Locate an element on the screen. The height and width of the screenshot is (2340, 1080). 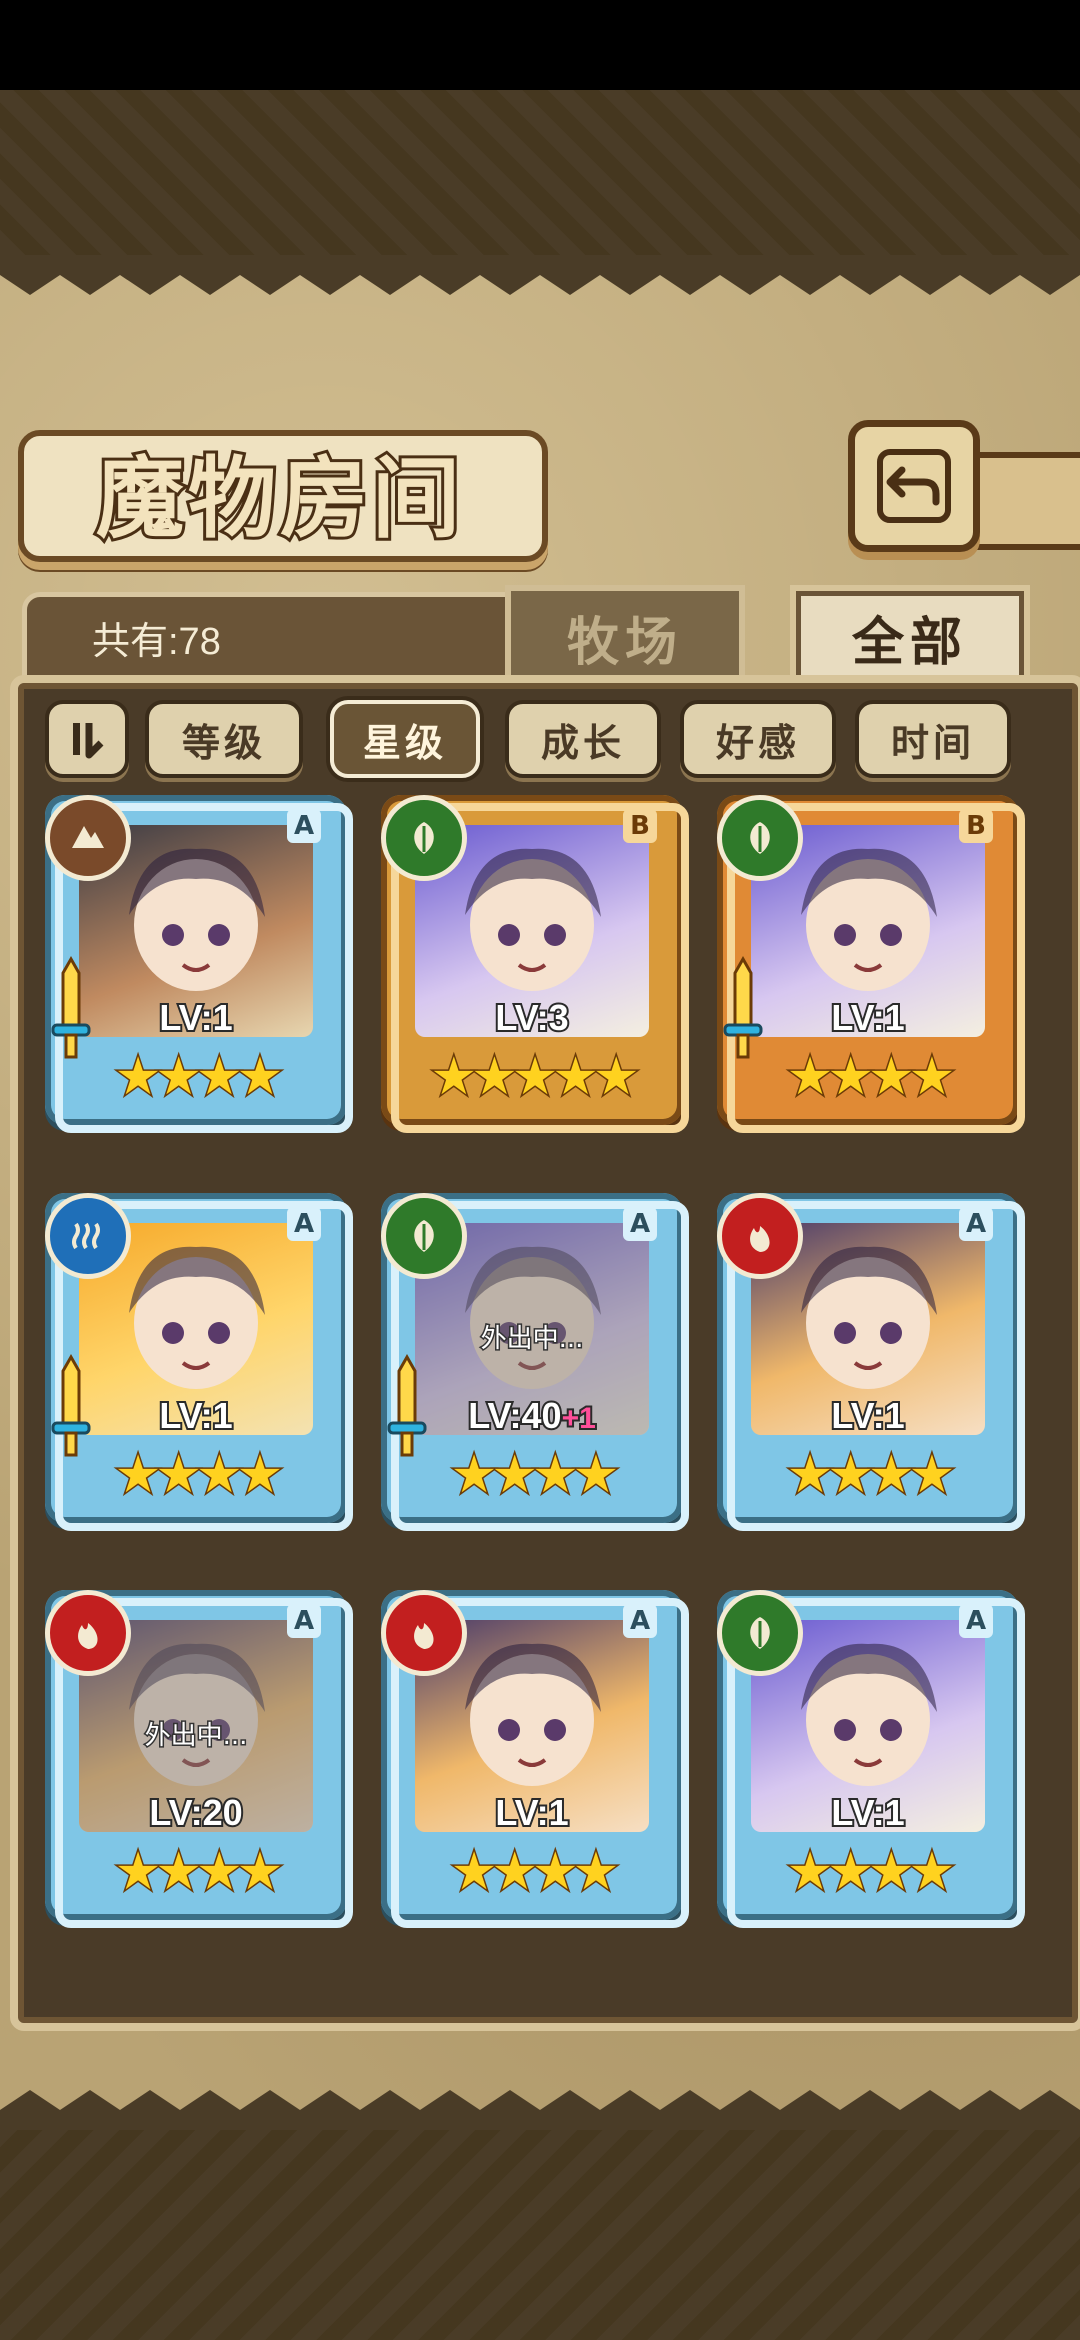
back-button is located at coordinates (914, 486).